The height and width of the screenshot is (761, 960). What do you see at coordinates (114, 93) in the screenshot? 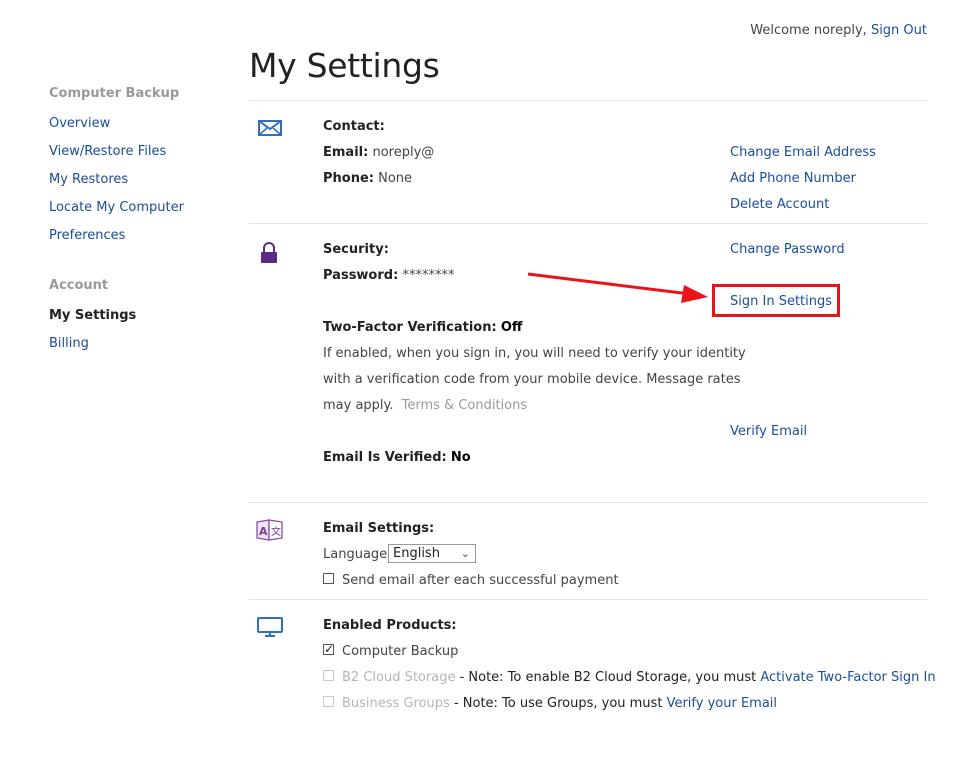
I see `sidebar-heading-computer-backup: Computer Backup` at bounding box center [114, 93].